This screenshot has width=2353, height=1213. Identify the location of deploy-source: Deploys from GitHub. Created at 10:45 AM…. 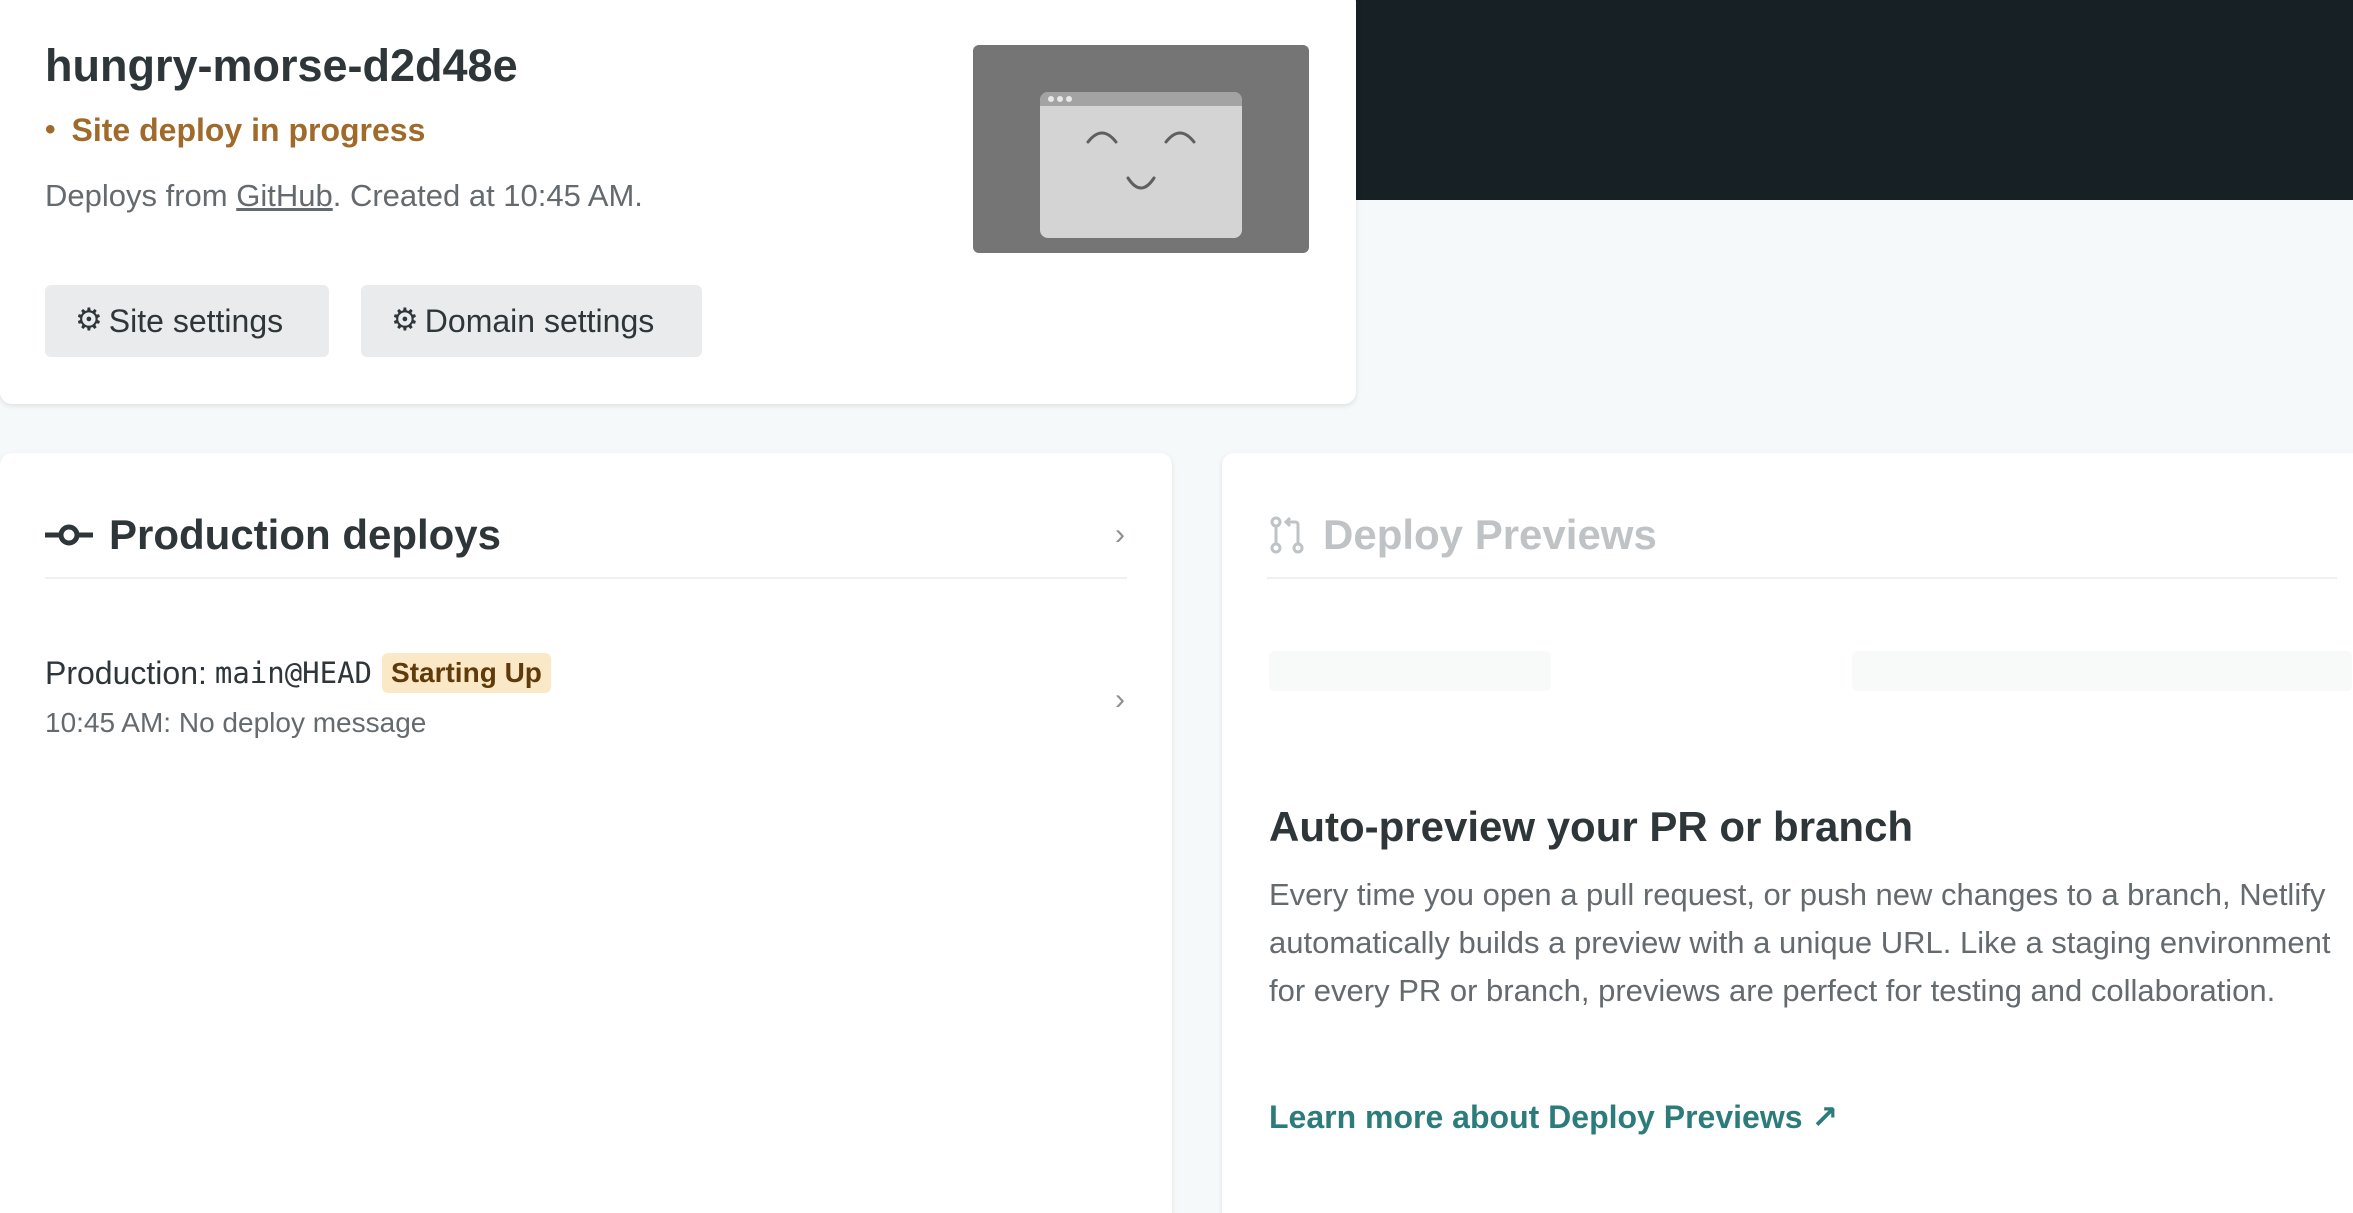
(344, 196).